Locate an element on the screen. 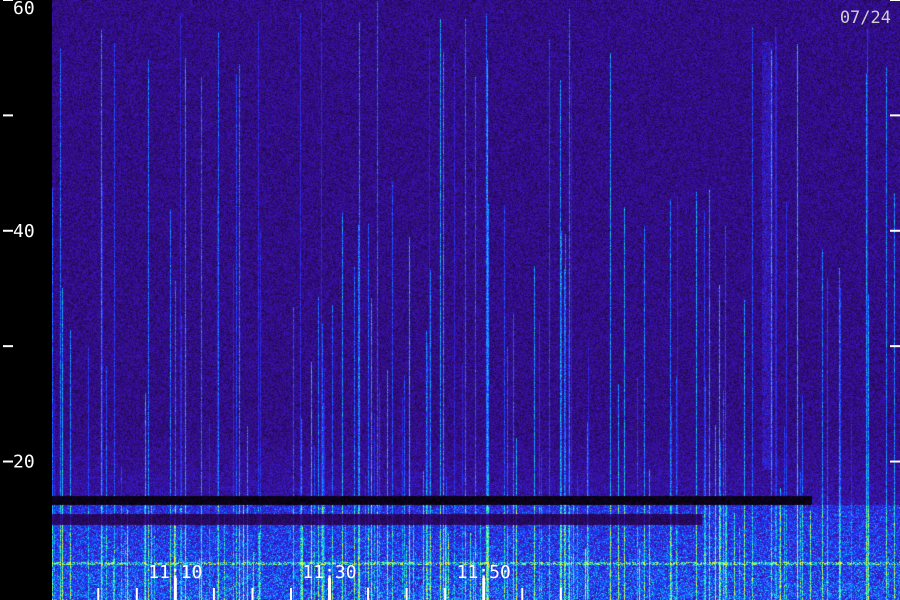  x-tick-label: 11:10 is located at coordinates (175, 572).